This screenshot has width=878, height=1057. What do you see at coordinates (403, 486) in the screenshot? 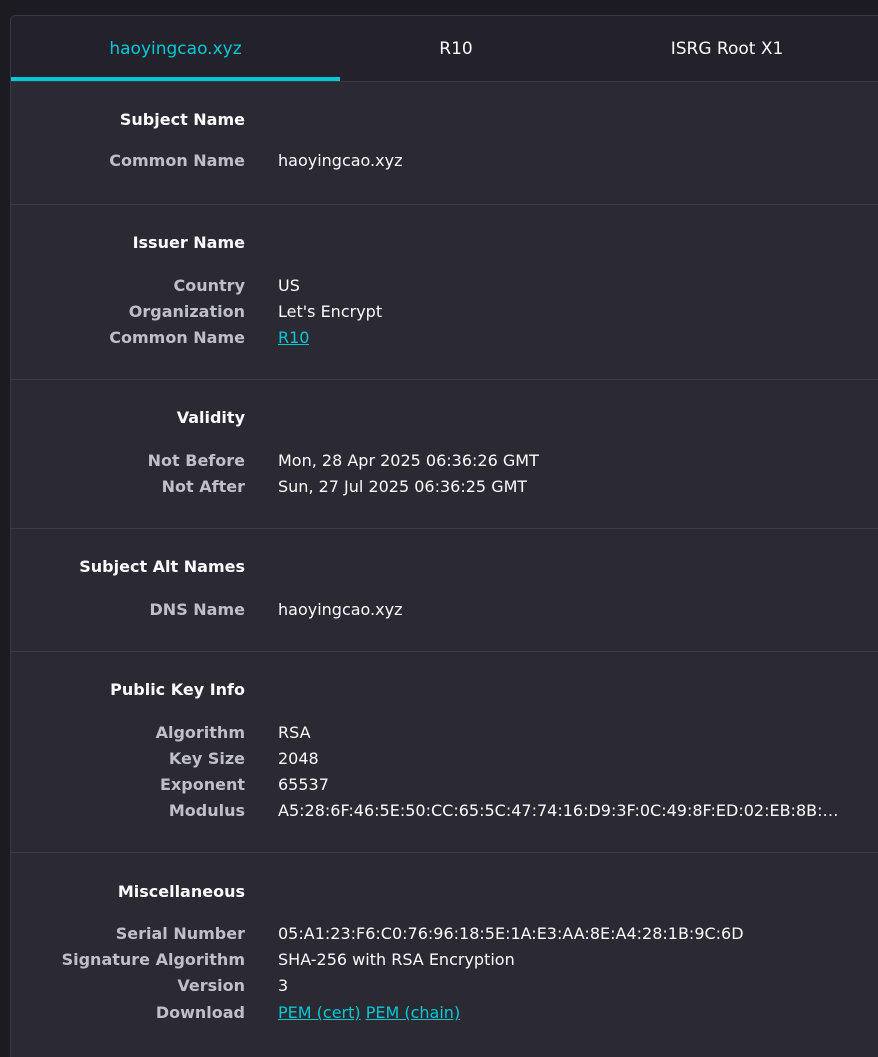
I see `field-value: Sun, 27 Jul 2025 06:36:25 GMT` at bounding box center [403, 486].